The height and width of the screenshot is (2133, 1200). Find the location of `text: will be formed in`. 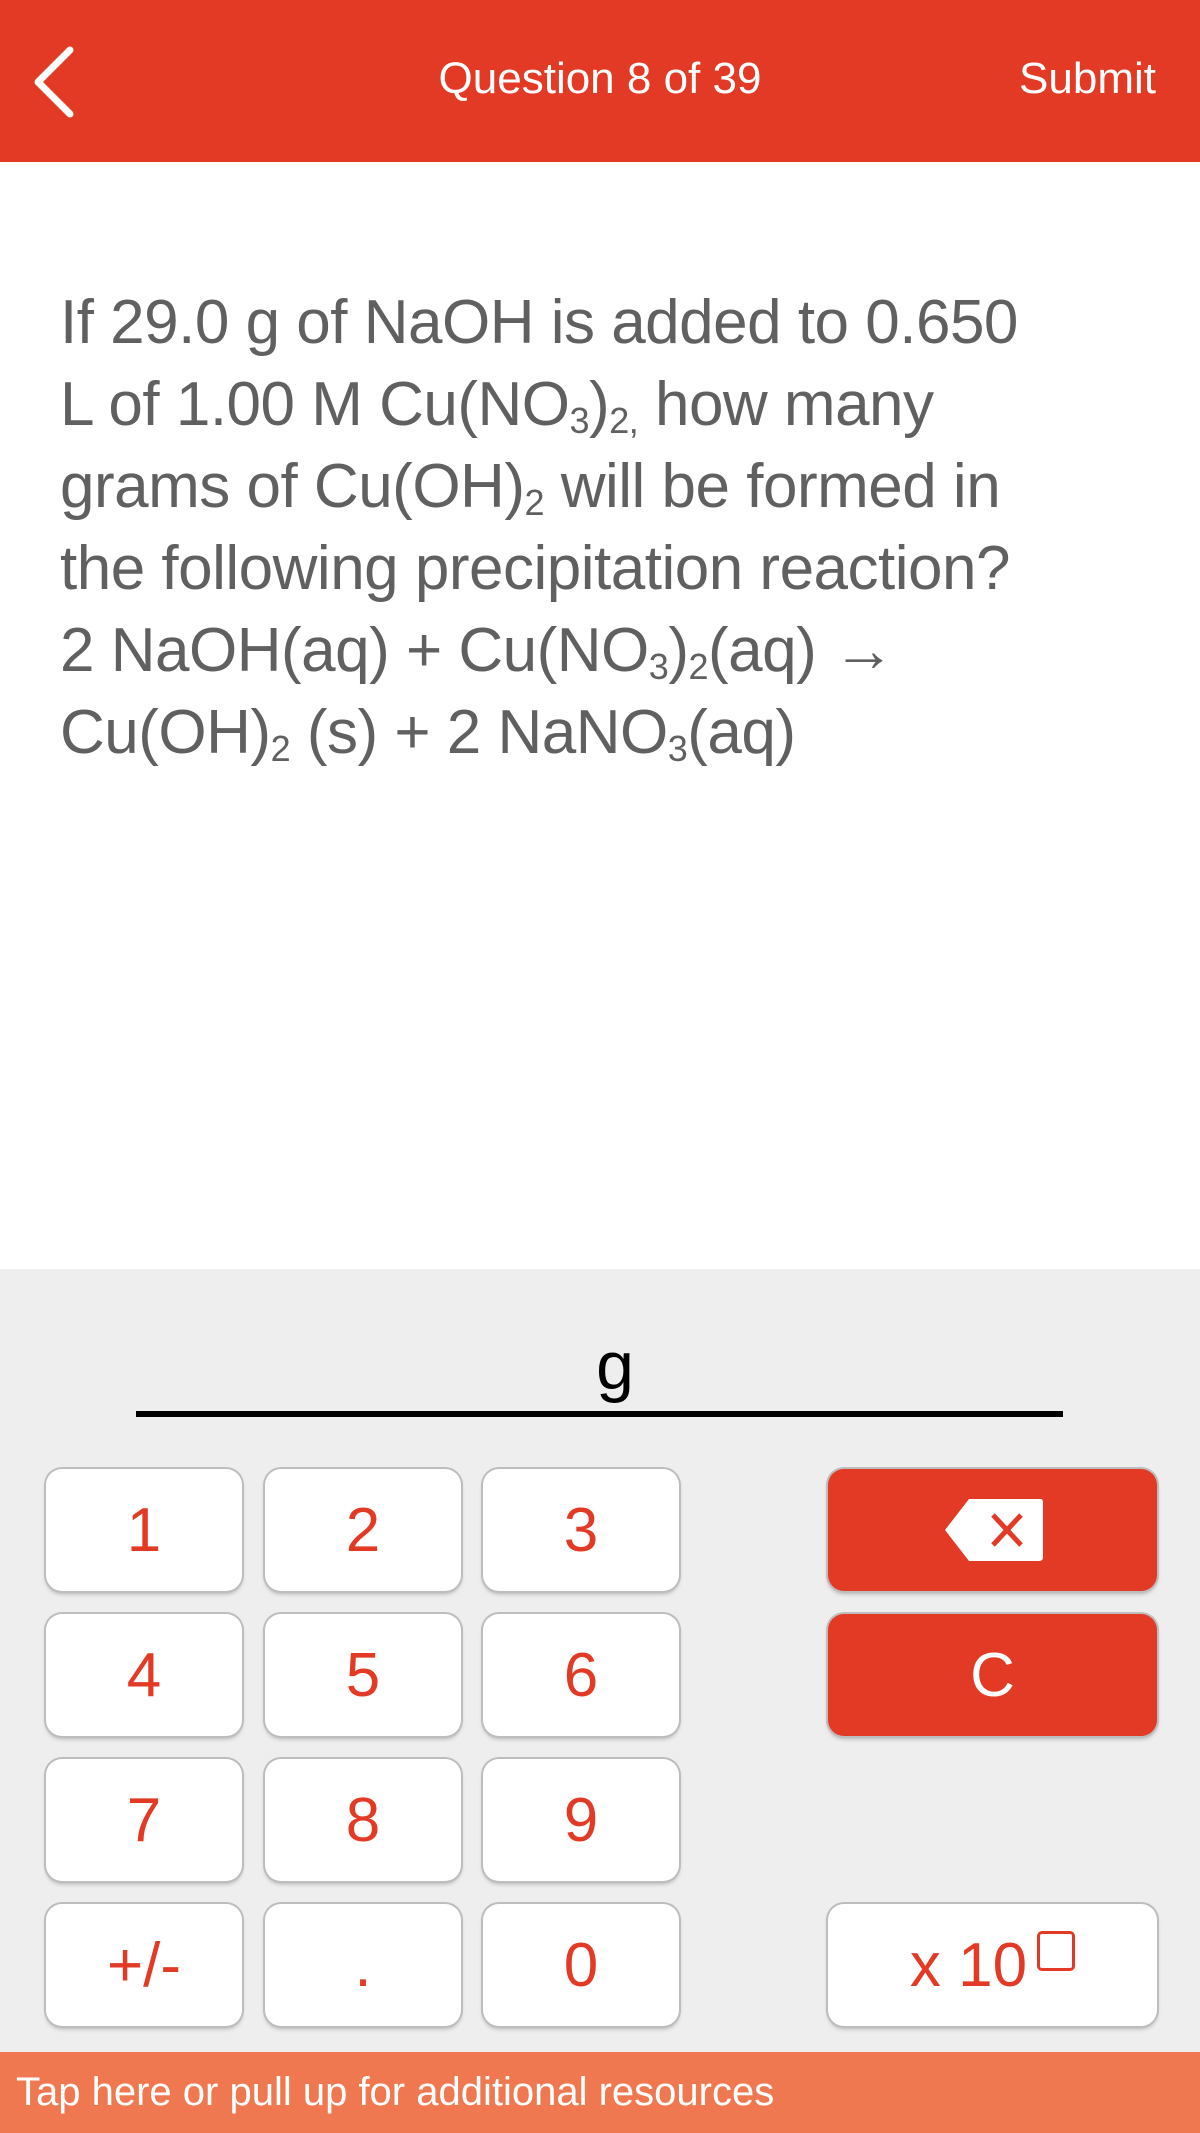

text: will be formed in is located at coordinates (772, 486).